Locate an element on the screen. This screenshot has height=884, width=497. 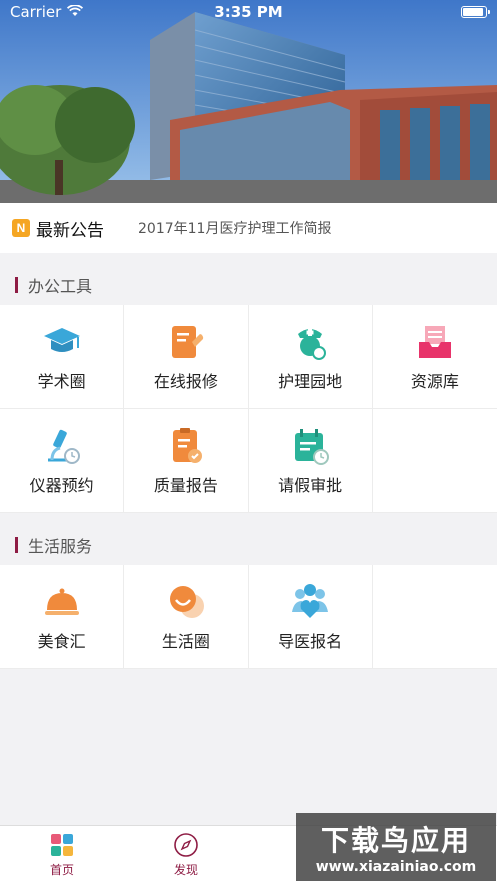
life-circle-icon is located at coordinates (186, 601).